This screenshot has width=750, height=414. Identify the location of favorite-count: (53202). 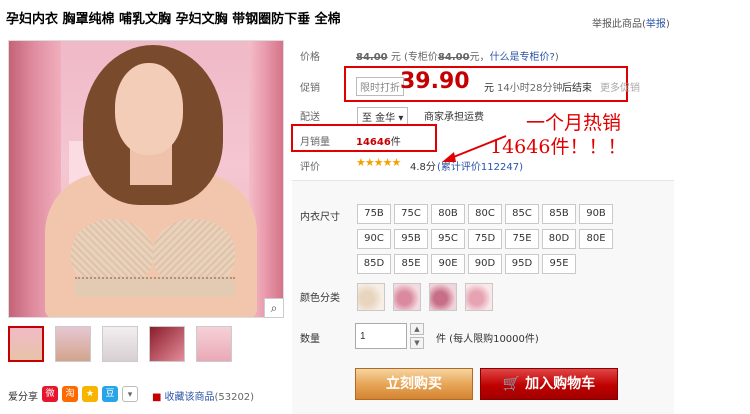
(234, 397).